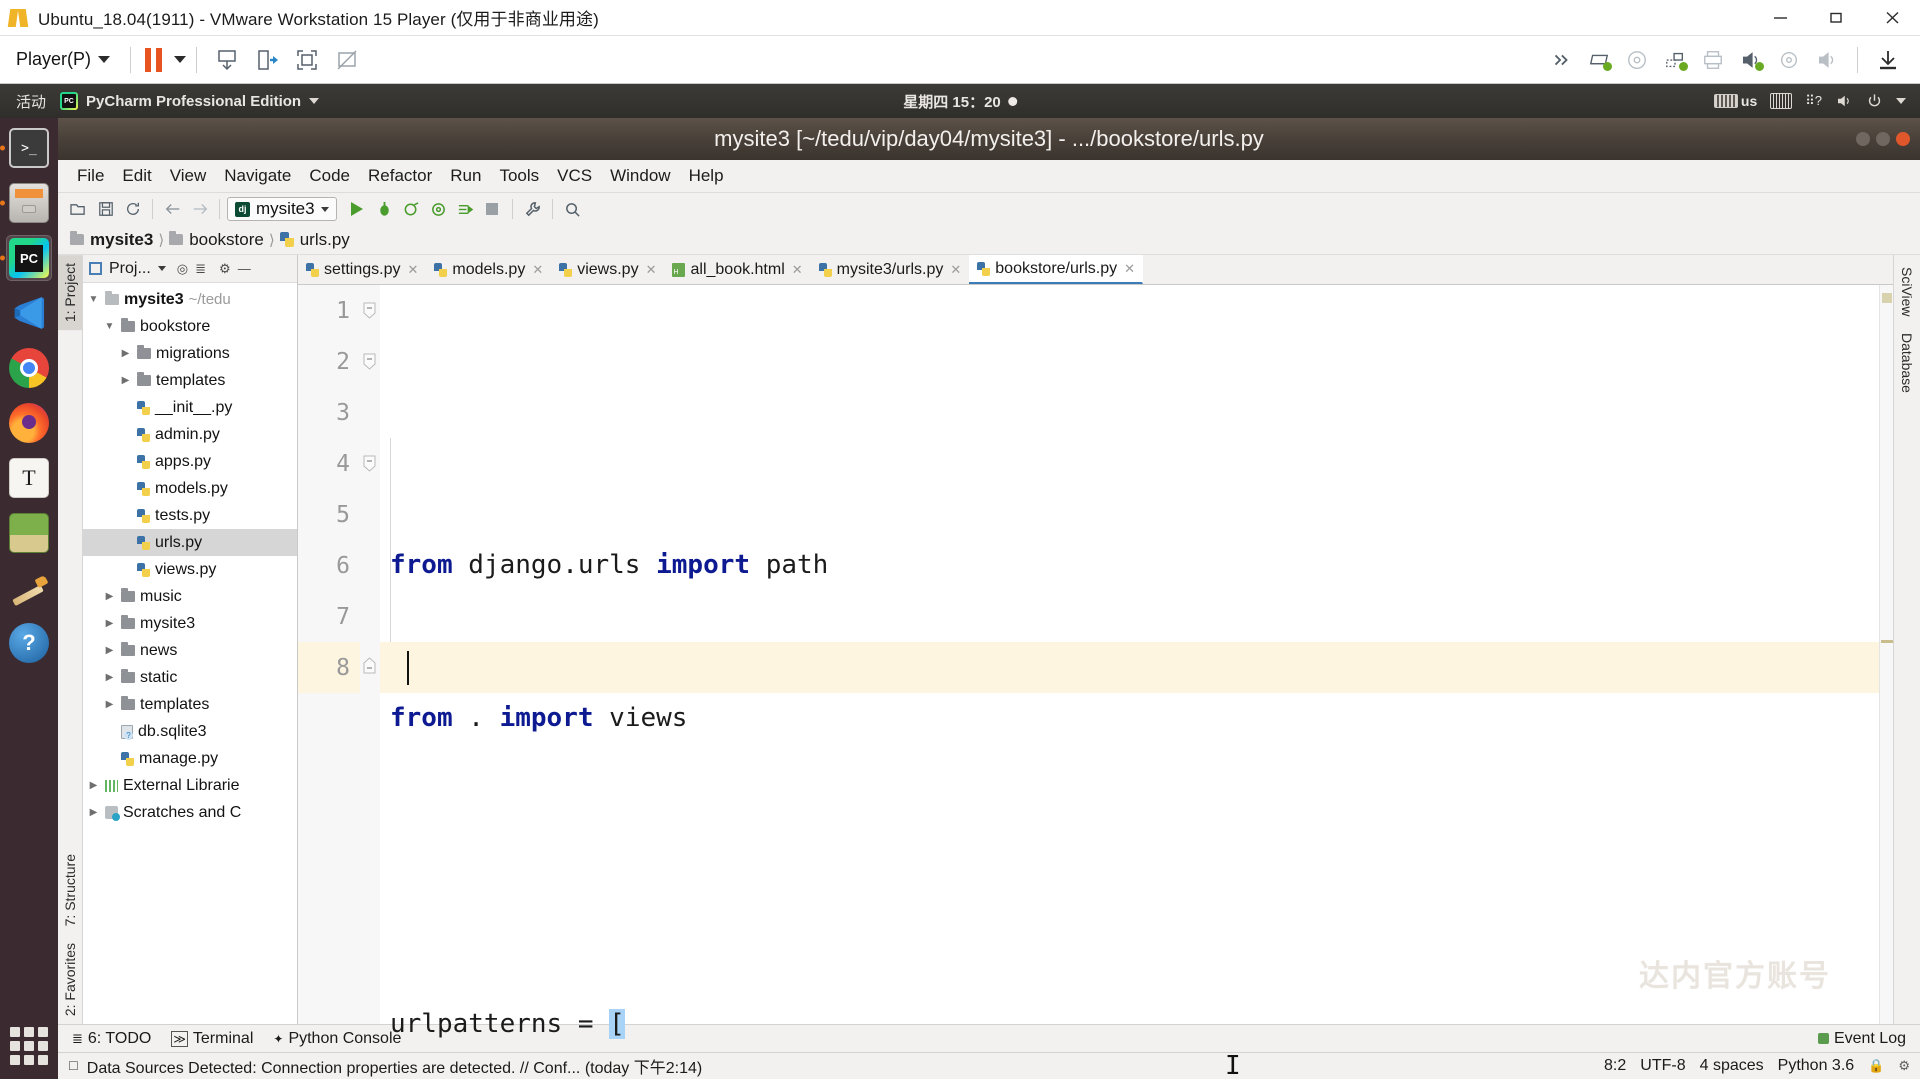  I want to click on tool-tab-favorites: 2: Favorites, so click(70, 979).